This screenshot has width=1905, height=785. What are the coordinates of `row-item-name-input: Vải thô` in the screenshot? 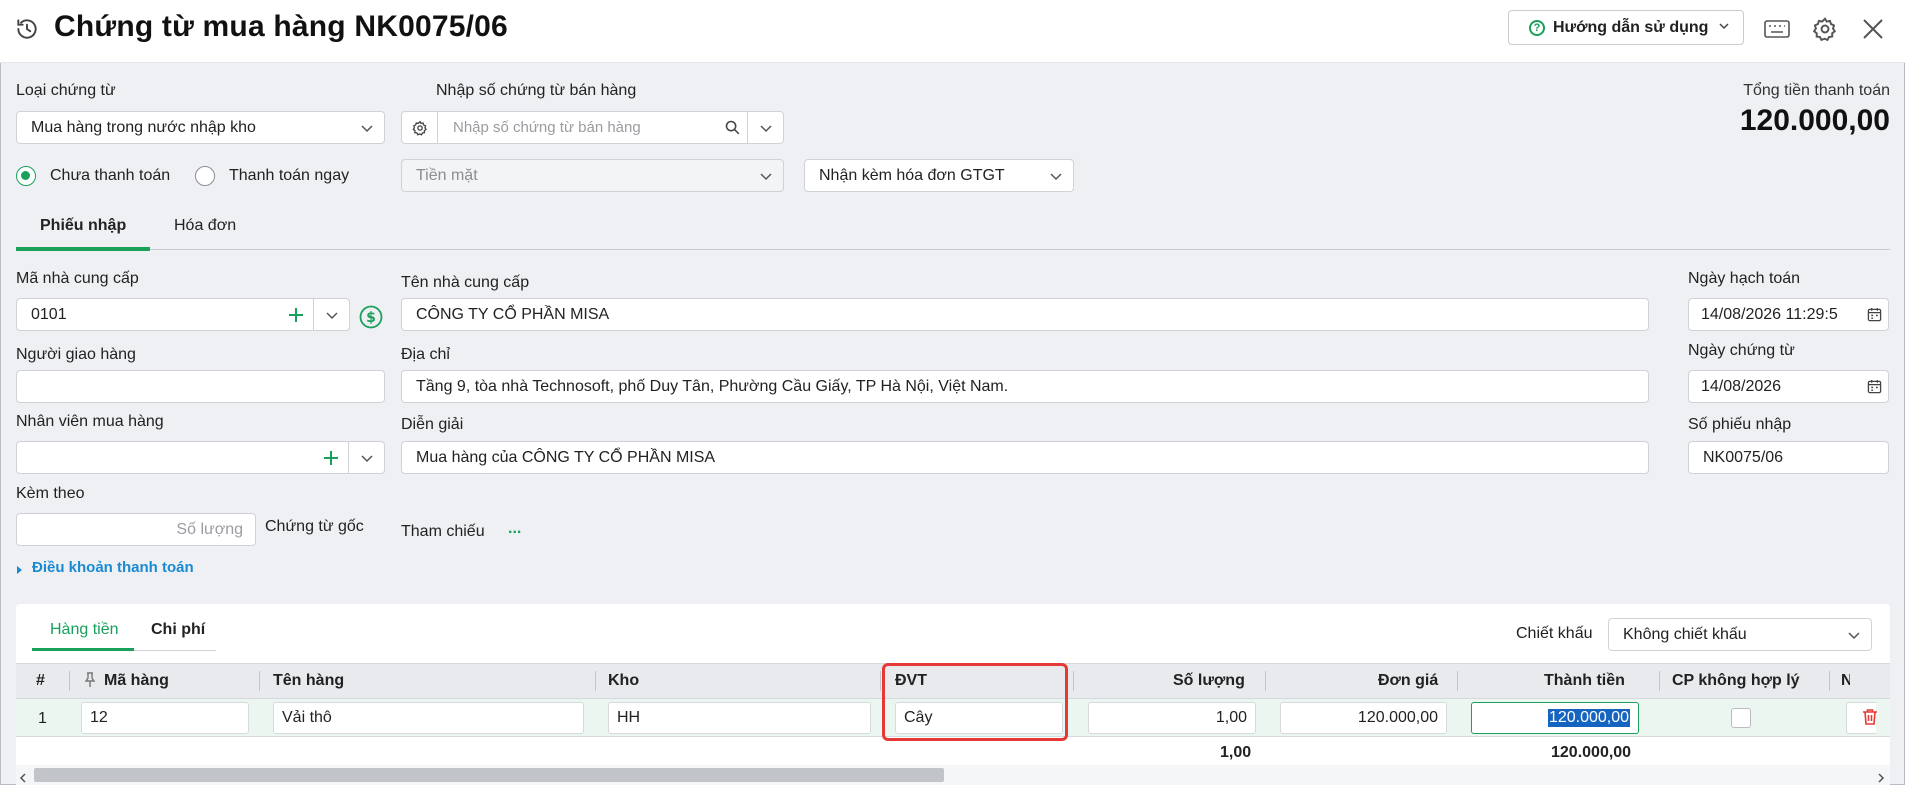 It's located at (428, 718).